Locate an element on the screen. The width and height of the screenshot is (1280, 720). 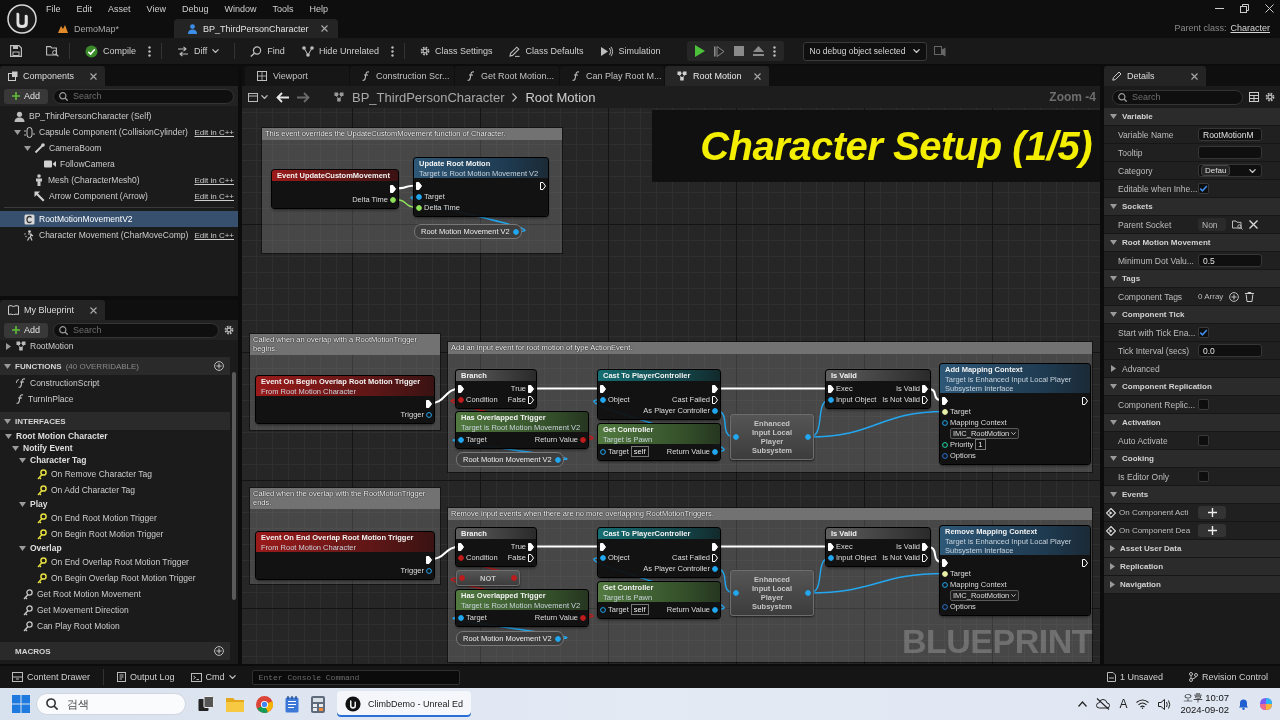
document-tab: DemoMap* is located at coordinates (106, 28).